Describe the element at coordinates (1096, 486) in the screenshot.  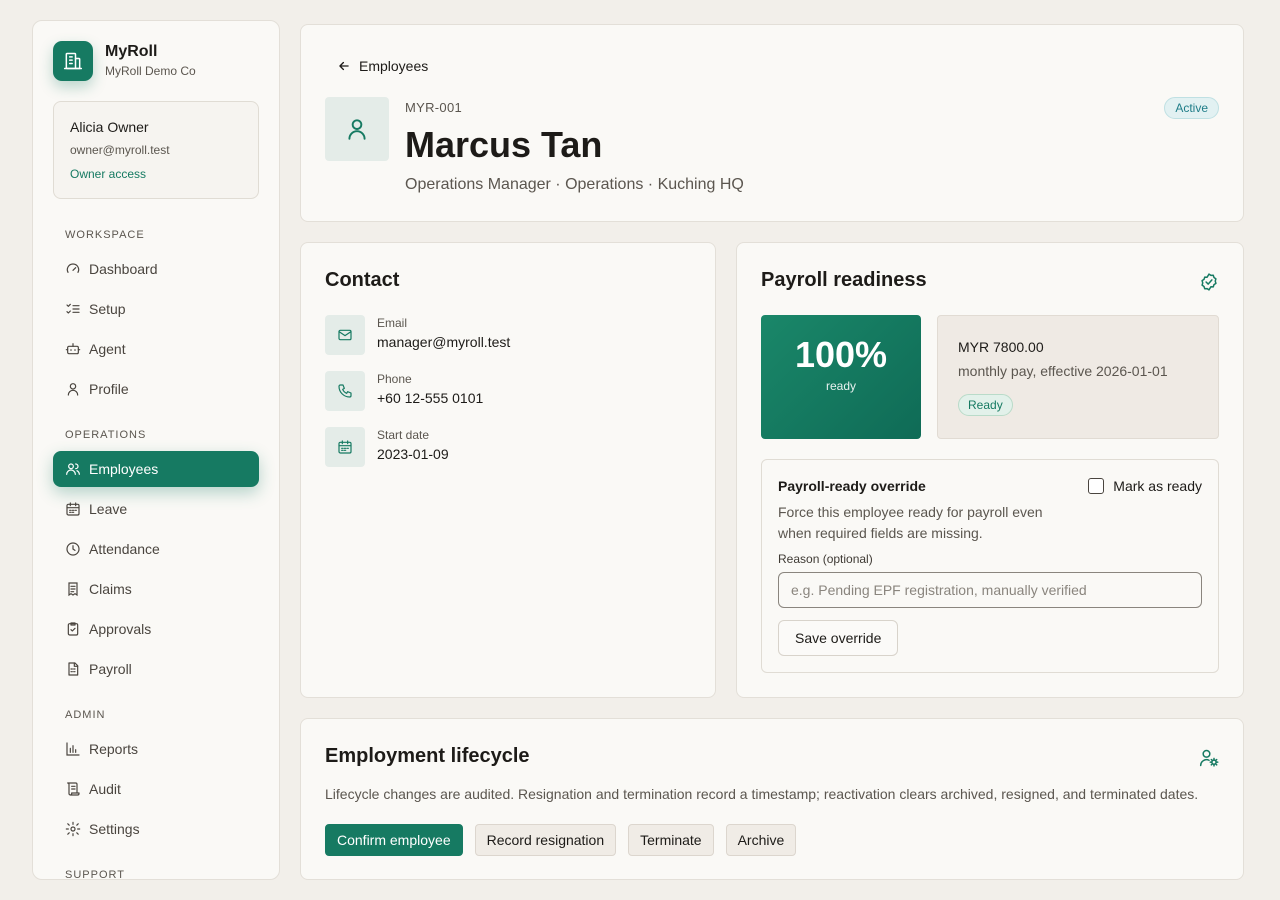
I see `checkbox-box` at that location.